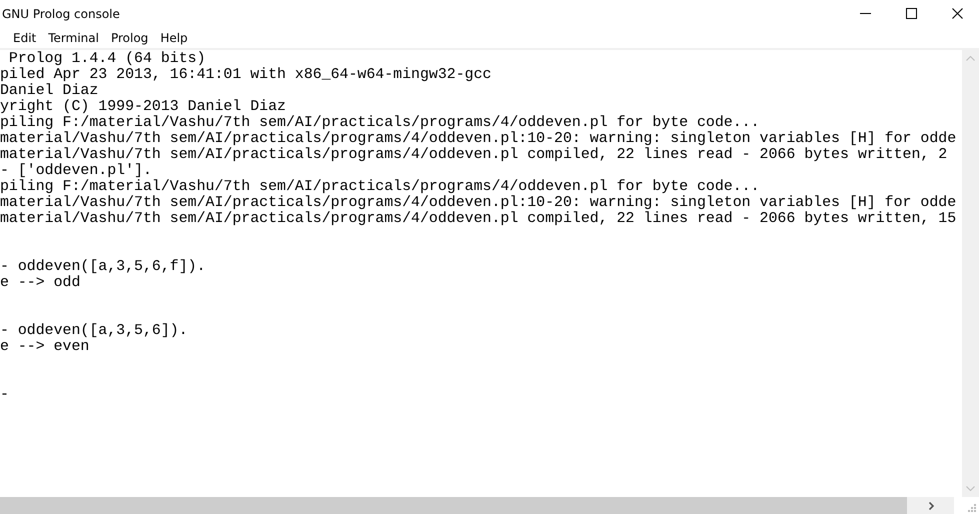  I want to click on minimize-icon, so click(865, 13).